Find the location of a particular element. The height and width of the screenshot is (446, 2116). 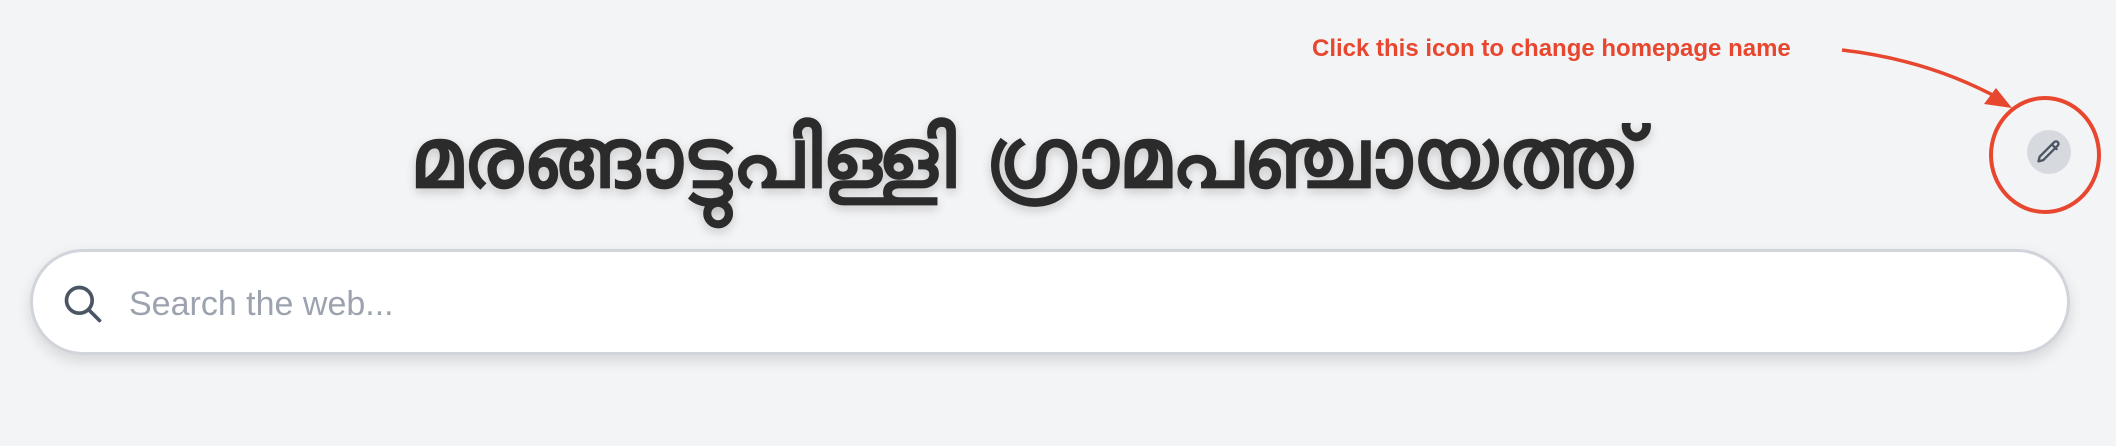

pencil-icon is located at coordinates (2048, 151).